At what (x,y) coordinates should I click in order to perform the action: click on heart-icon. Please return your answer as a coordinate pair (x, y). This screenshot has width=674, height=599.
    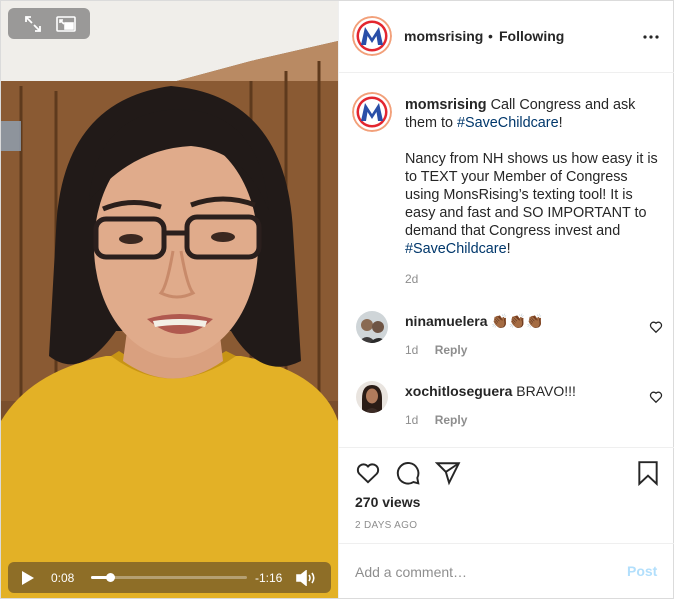
    Looking at the image, I should click on (368, 473).